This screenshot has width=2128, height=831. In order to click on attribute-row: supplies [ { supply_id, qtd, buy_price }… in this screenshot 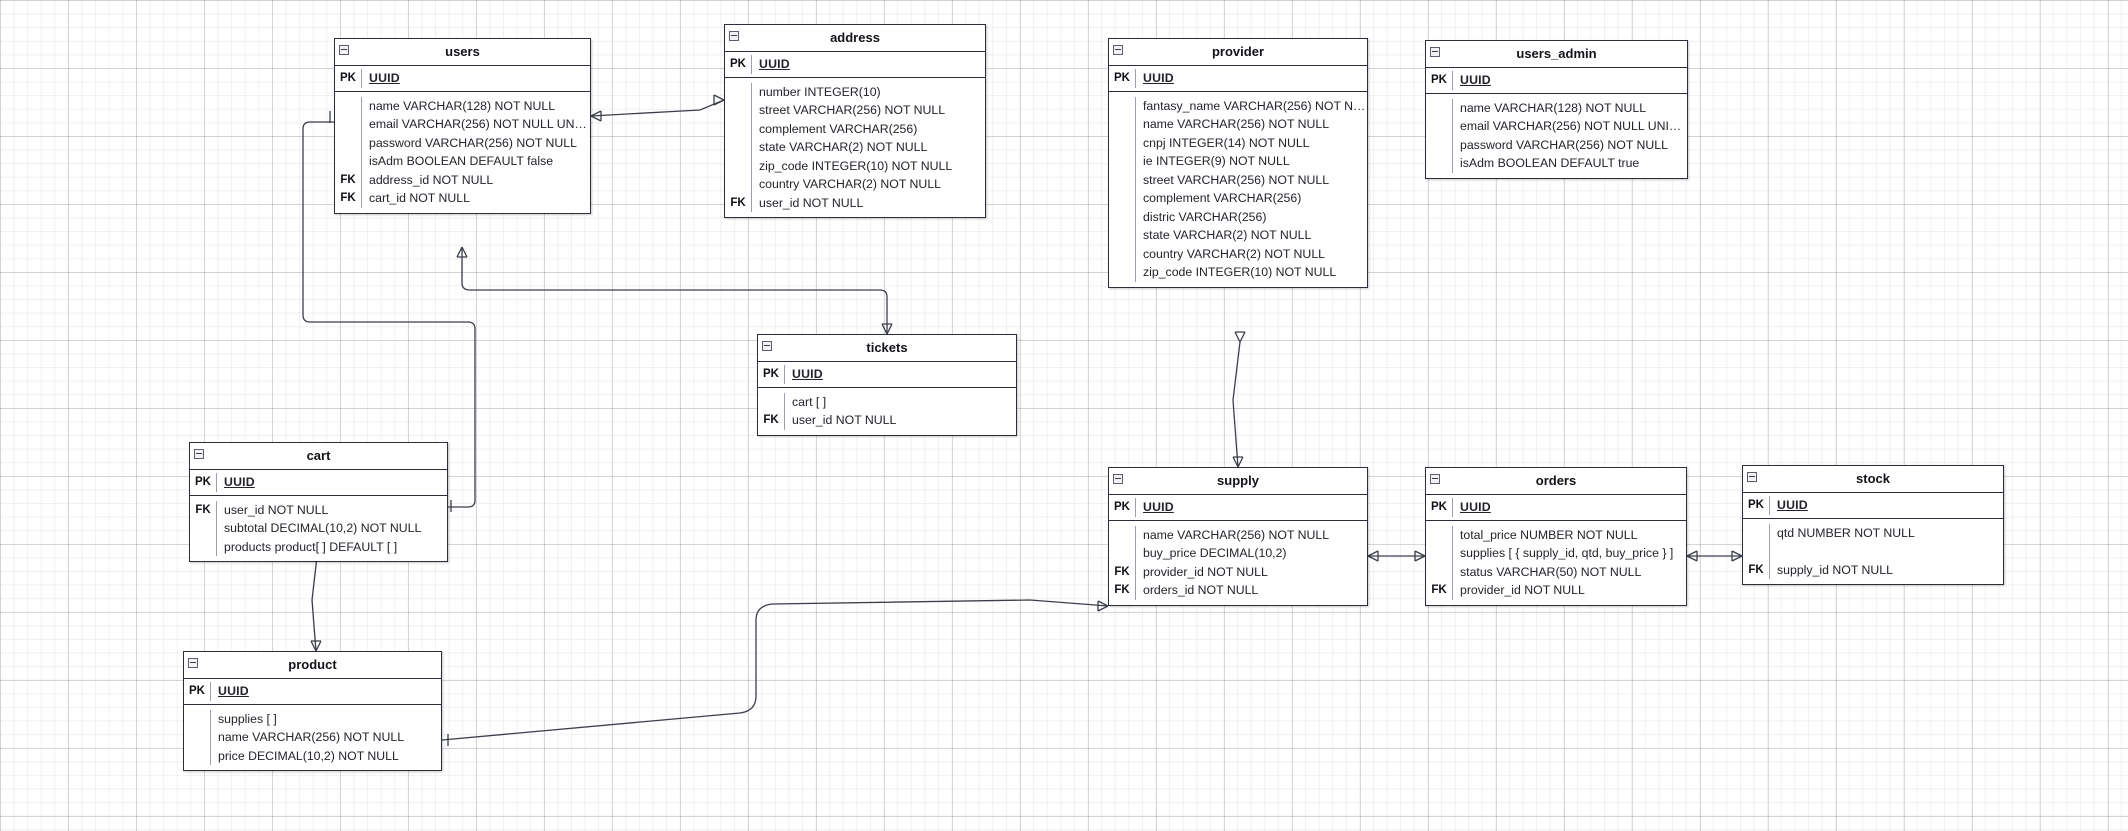, I will do `click(1556, 553)`.